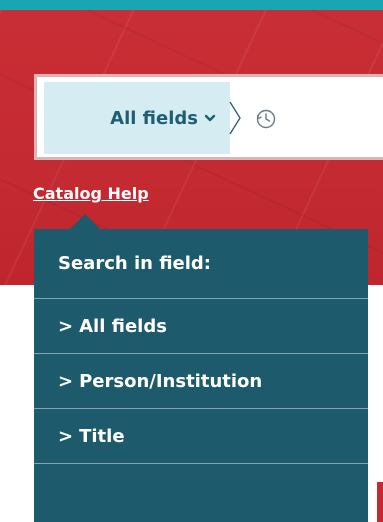 The image size is (383, 522). I want to click on dropdown-item-all-fields: > All fields, so click(201, 326).